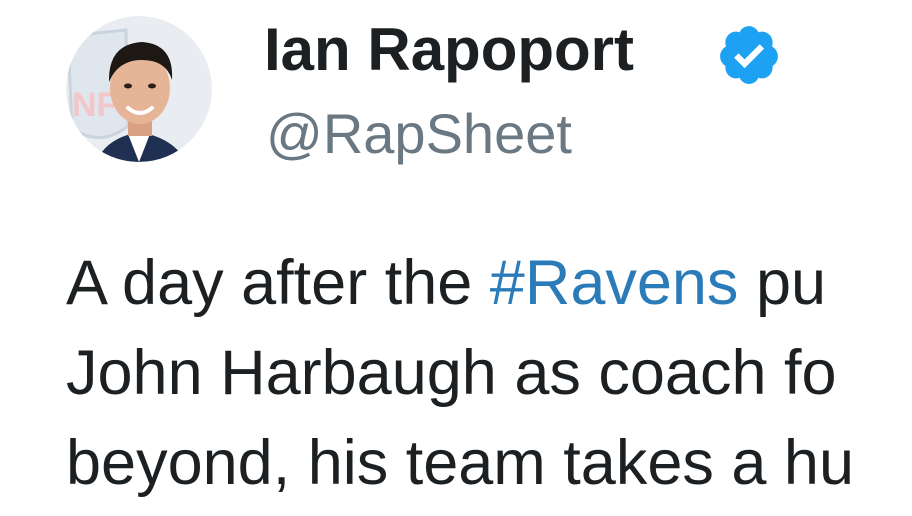 Image resolution: width=912 pixels, height=516 pixels. Describe the element at coordinates (460, 463) in the screenshot. I see `tweet-line-3: beyond, his team takes a hu` at that location.